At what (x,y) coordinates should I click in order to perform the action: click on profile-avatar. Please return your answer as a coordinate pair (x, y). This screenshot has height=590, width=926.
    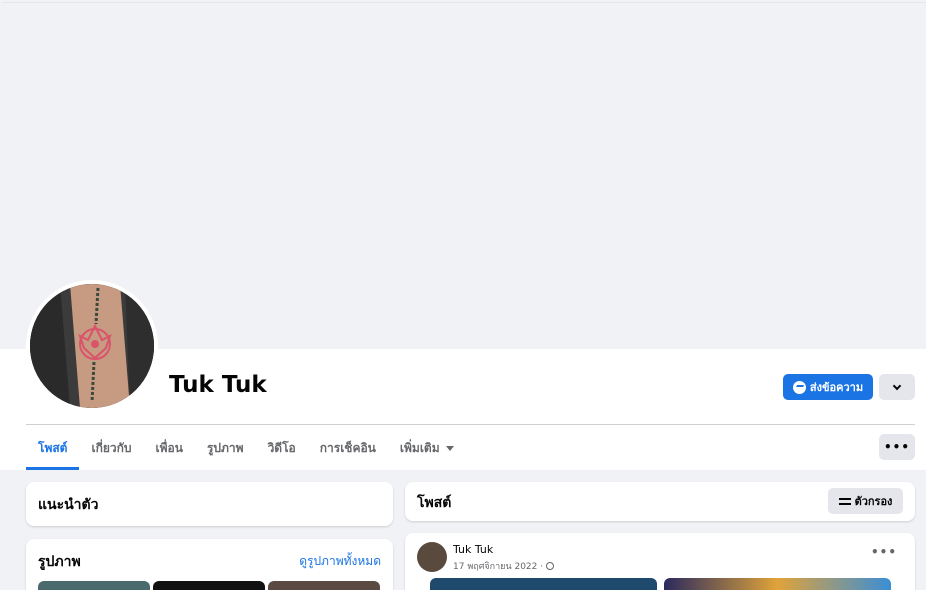
    Looking at the image, I should click on (92, 346).